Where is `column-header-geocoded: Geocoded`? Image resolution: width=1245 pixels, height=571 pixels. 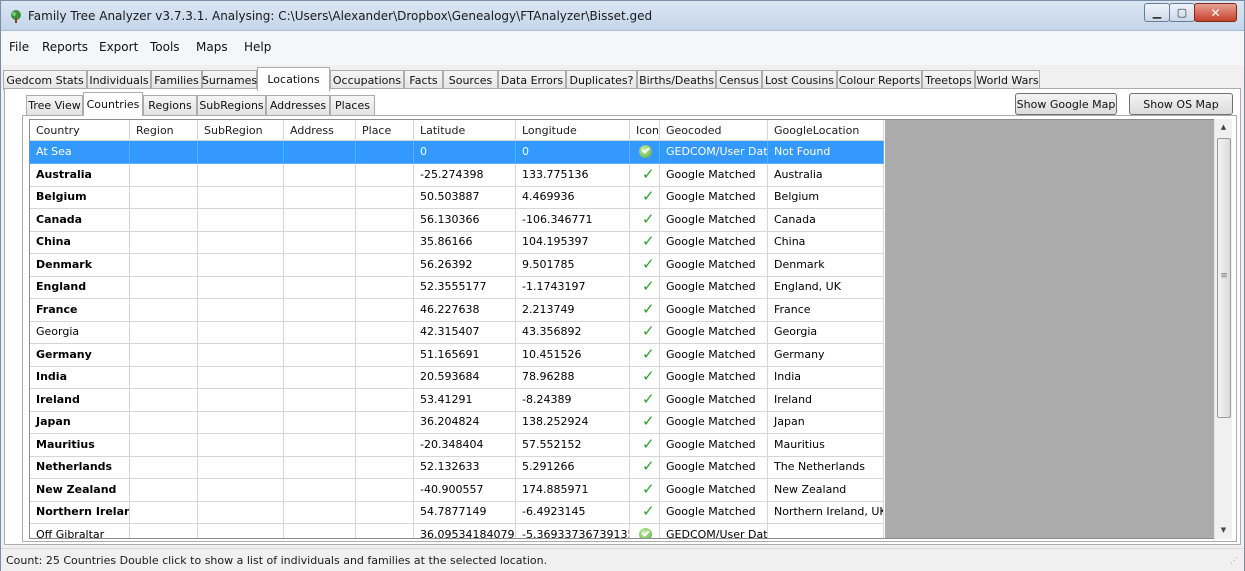 column-header-geocoded: Geocoded is located at coordinates (714, 130).